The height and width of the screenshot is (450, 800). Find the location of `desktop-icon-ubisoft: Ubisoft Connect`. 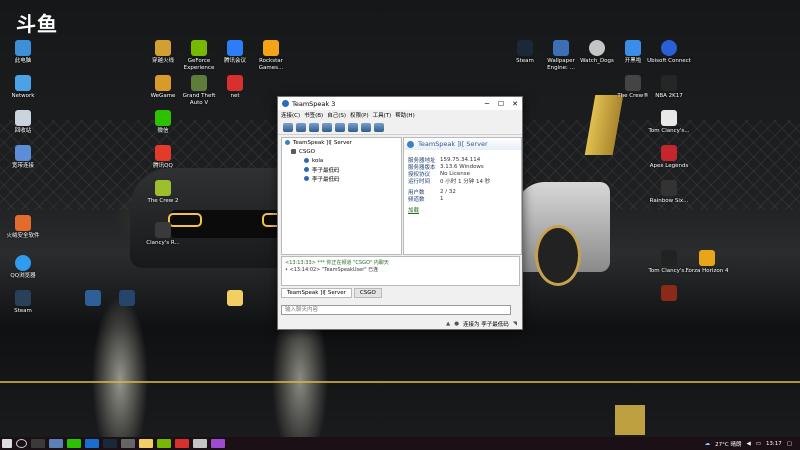

desktop-icon-ubisoft: Ubisoft Connect is located at coordinates (669, 52).